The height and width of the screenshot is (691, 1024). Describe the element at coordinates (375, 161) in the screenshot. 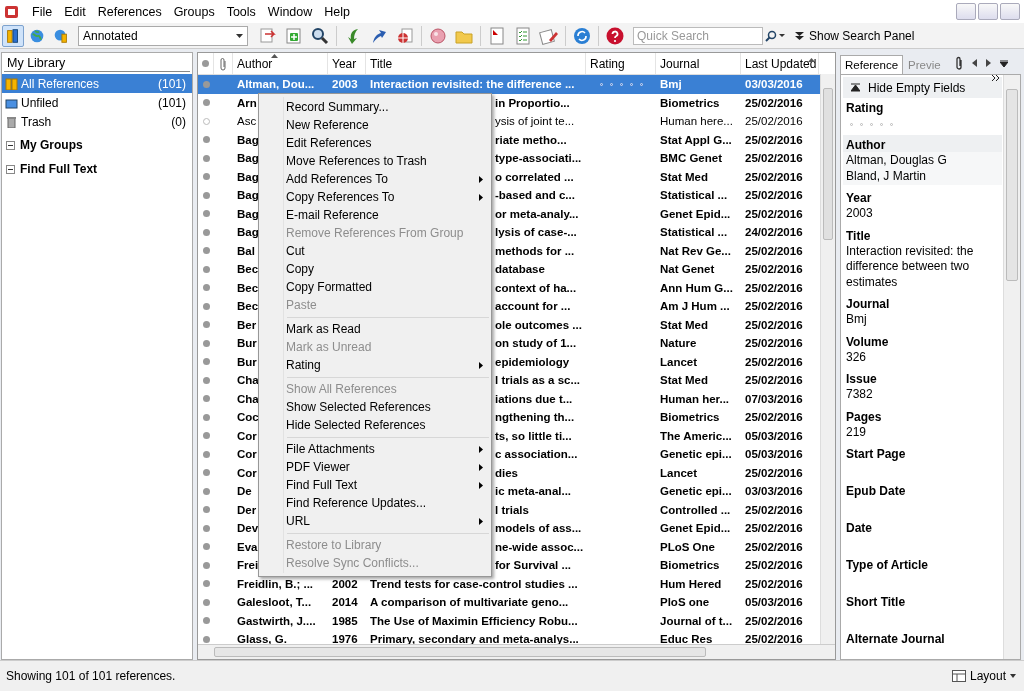

I see `menu-item: Move References to Trash` at that location.